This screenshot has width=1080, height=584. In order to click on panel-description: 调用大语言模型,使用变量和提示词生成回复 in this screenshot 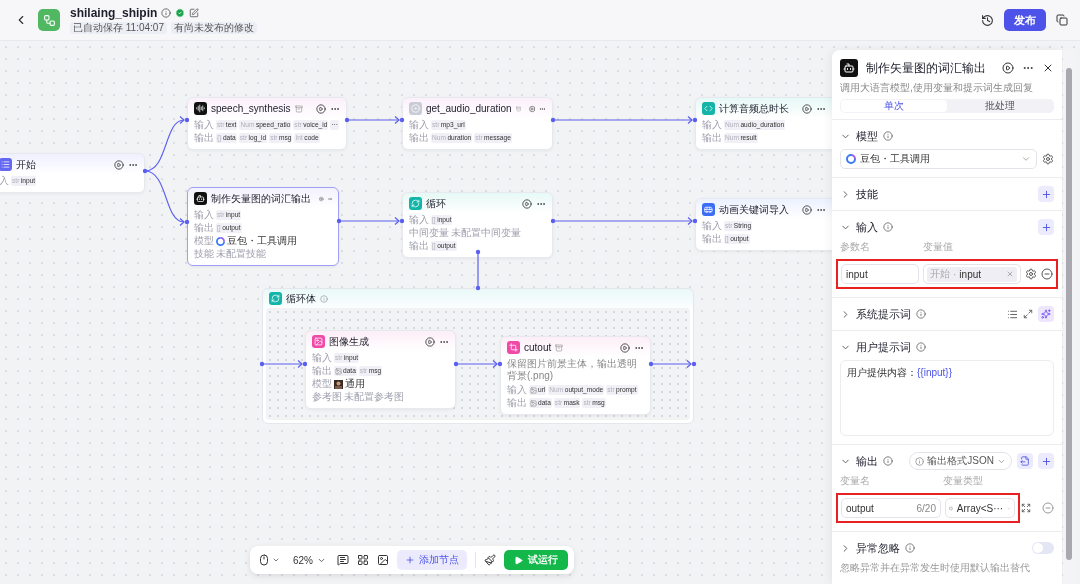, I will do `click(936, 88)`.